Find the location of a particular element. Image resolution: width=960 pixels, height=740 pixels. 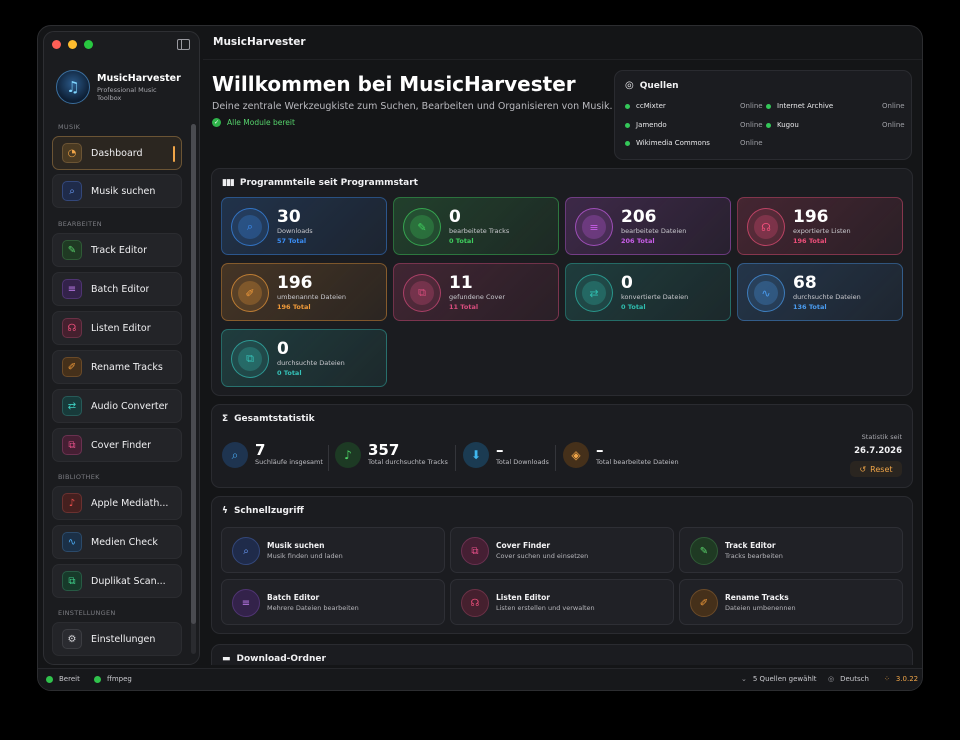

window-controls is located at coordinates (72, 44).